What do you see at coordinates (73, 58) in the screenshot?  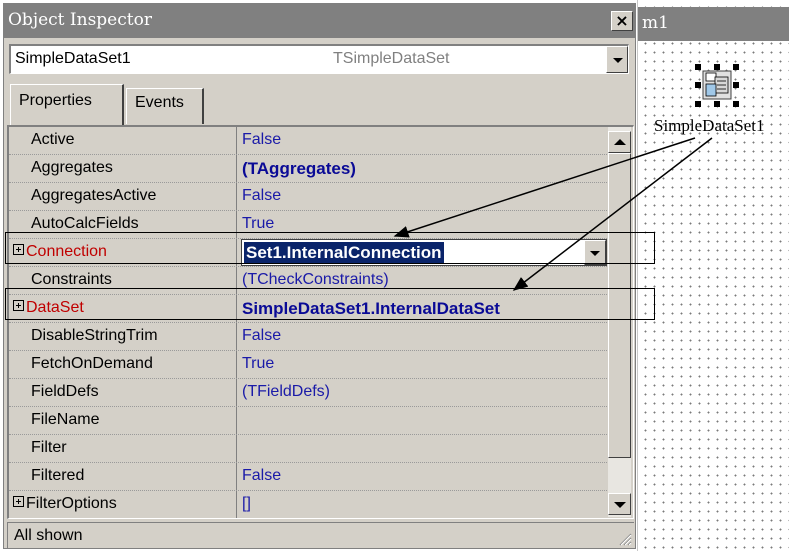 I see `component-name: SimpleDataSet1` at bounding box center [73, 58].